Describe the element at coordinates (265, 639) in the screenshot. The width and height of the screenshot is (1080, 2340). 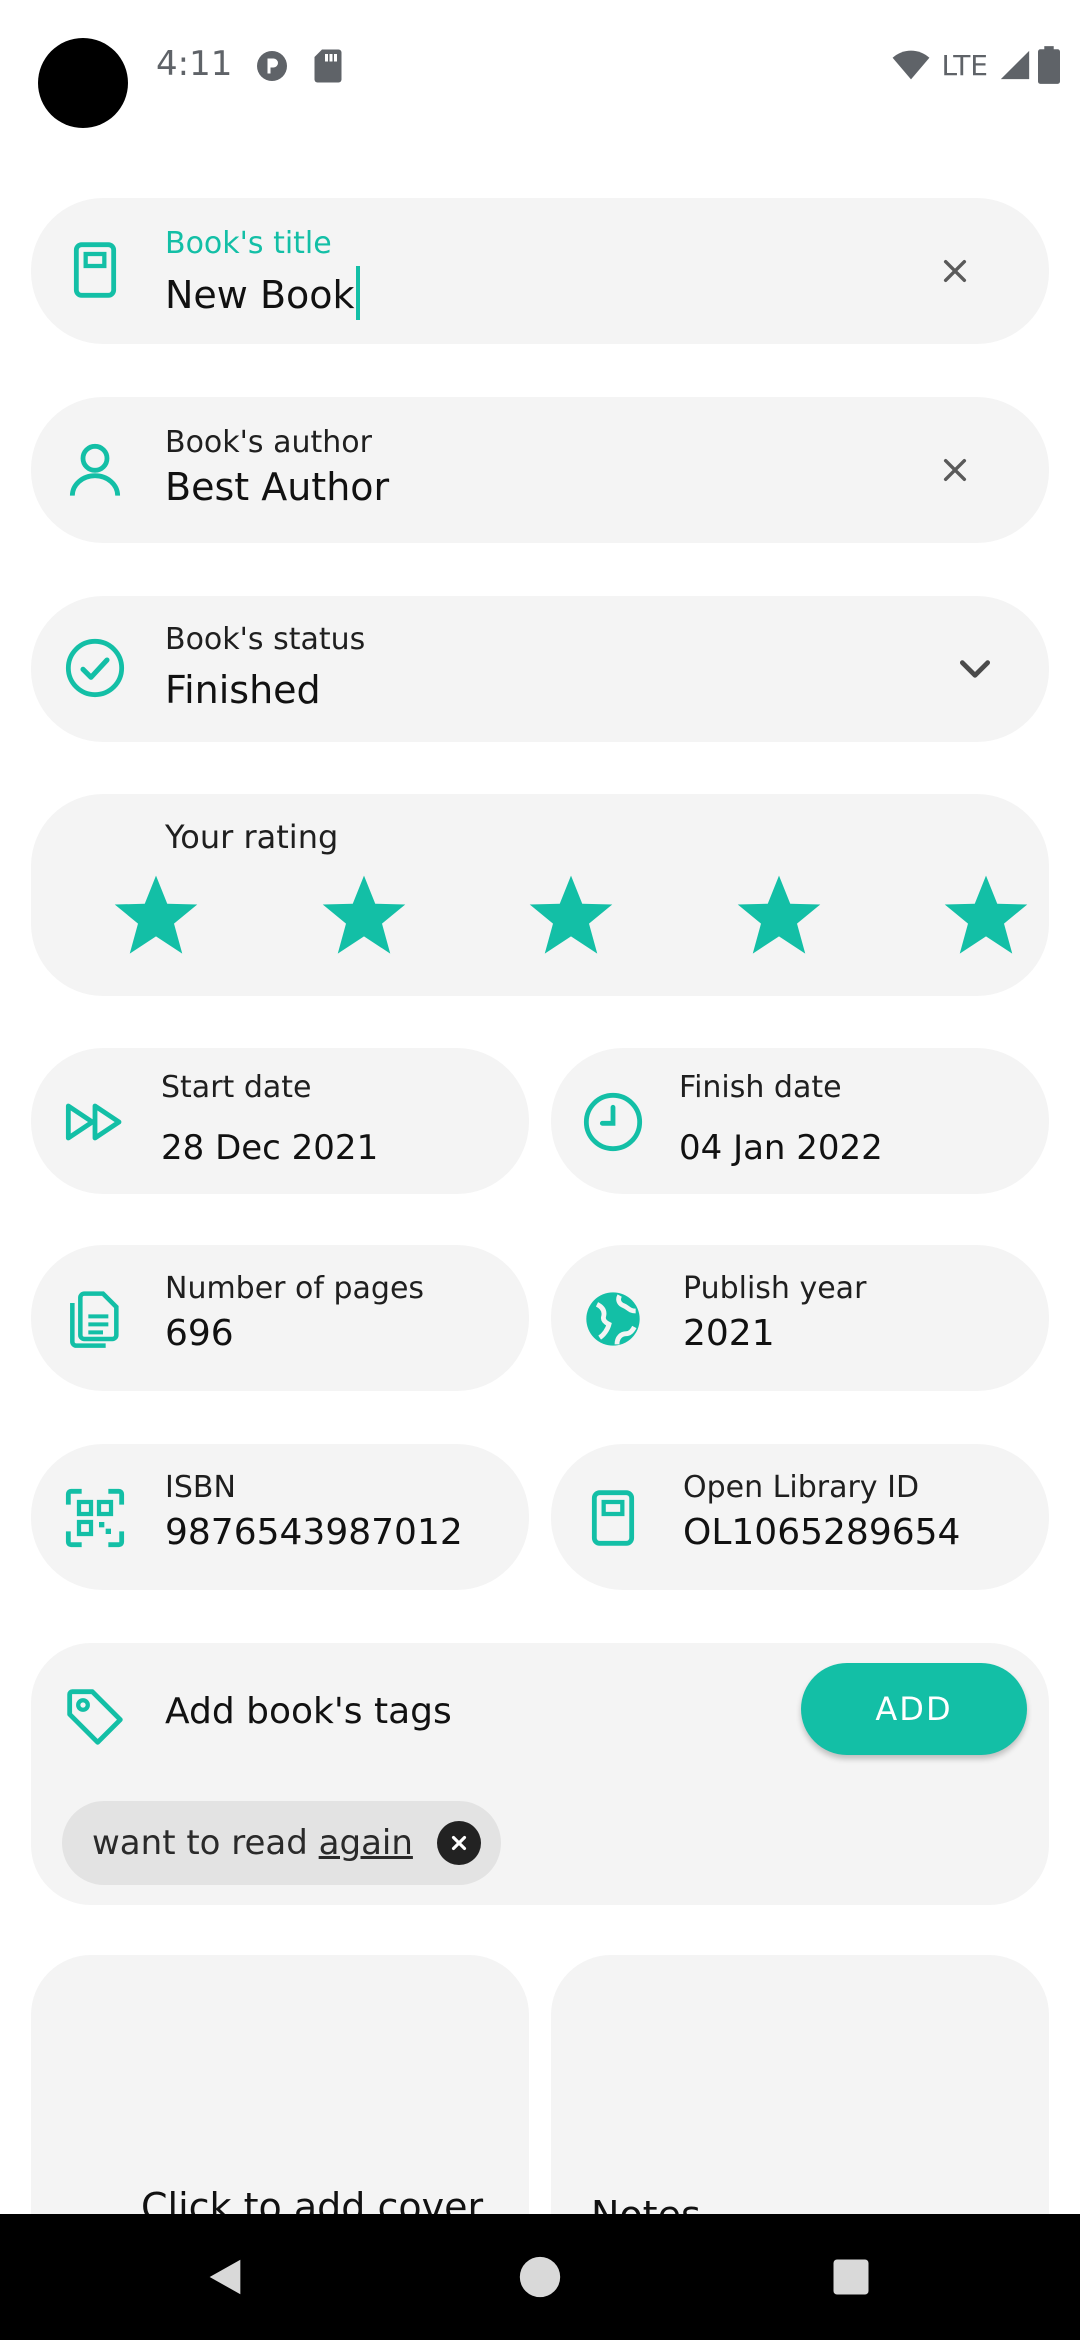
I see `book-status-label: Book's status` at that location.